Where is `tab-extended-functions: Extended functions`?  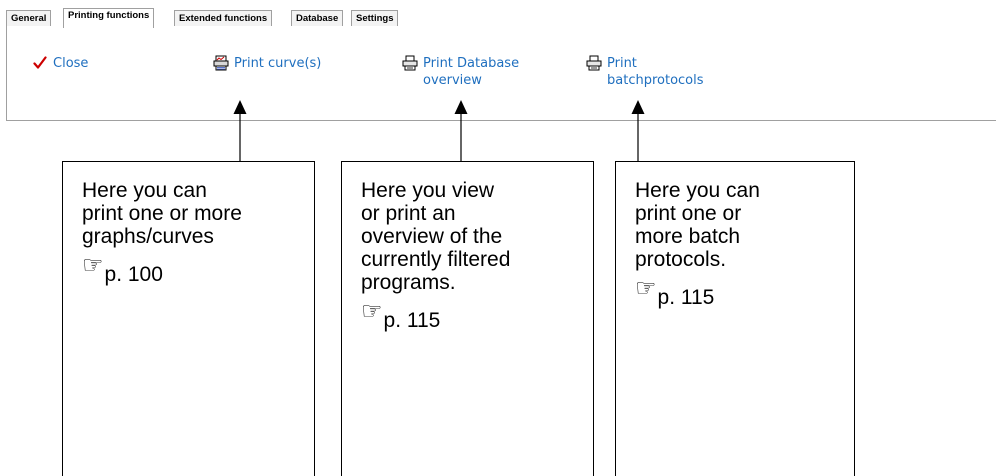
tab-extended-functions: Extended functions is located at coordinates (223, 18).